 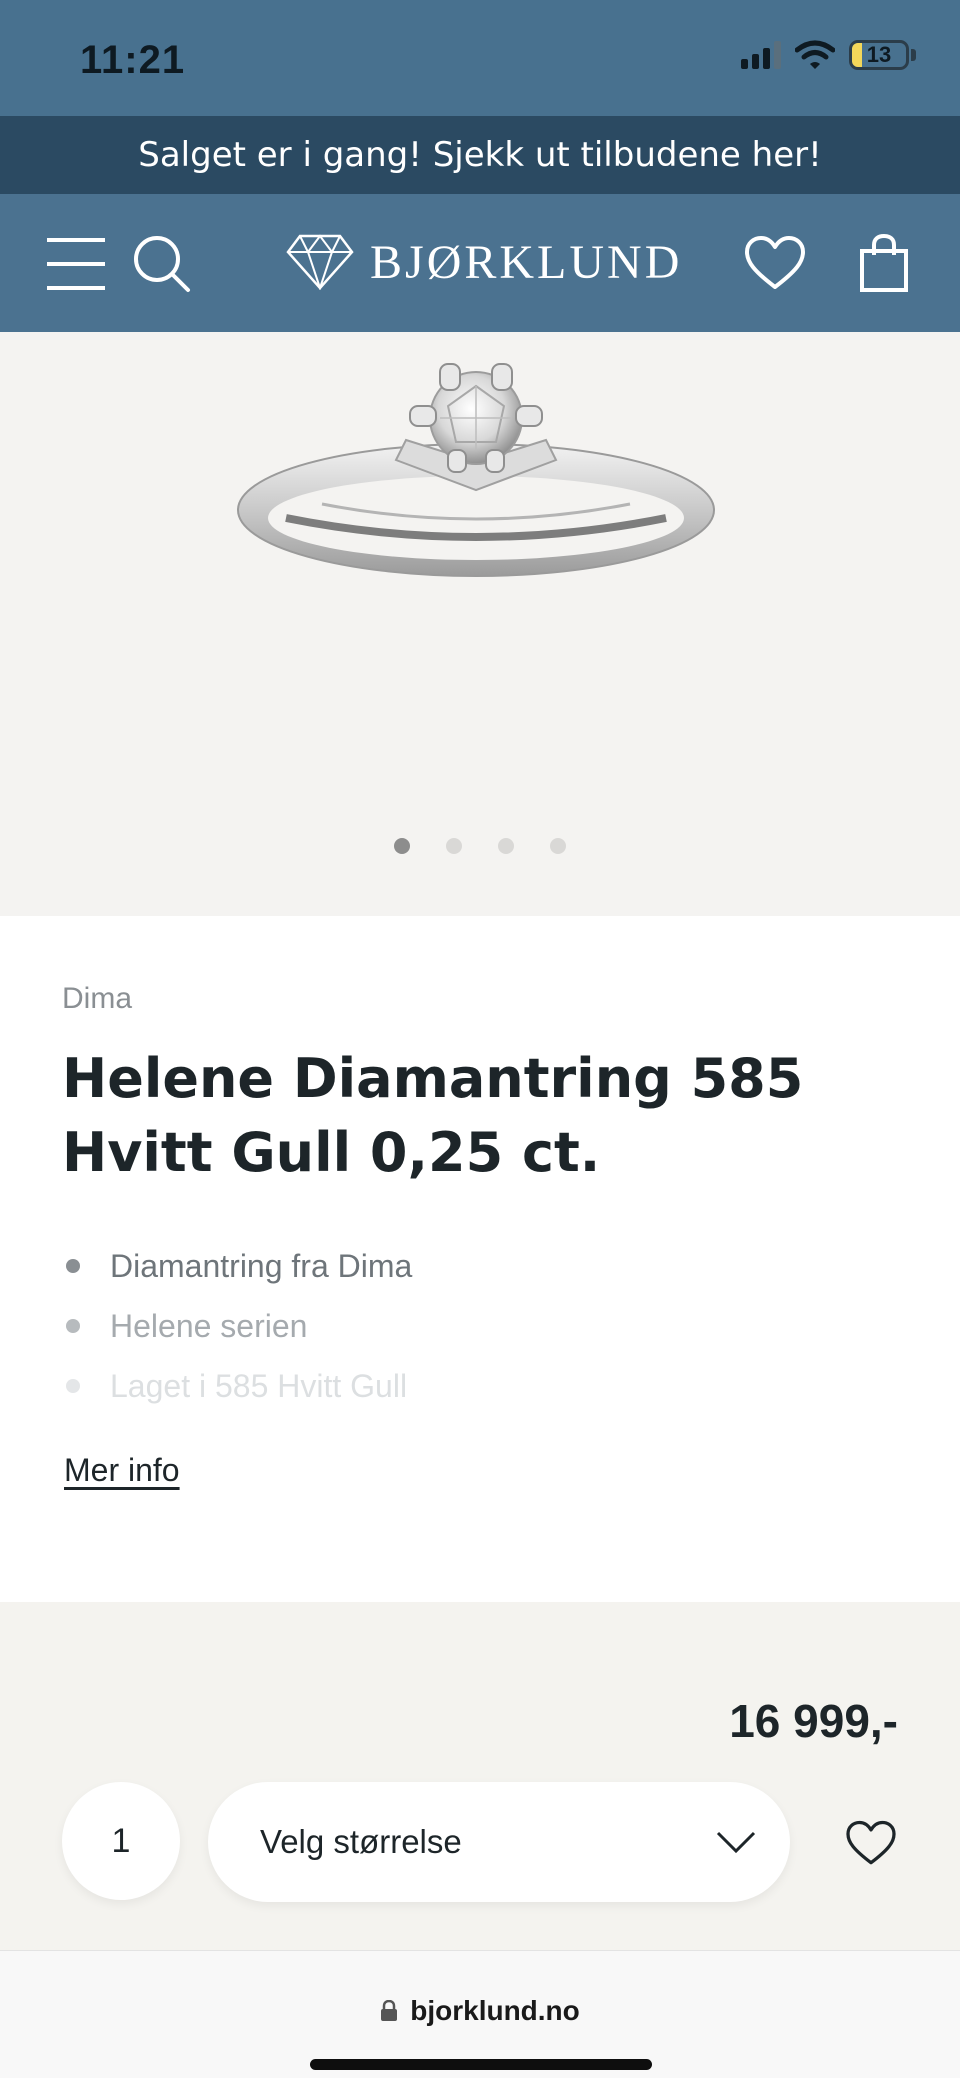 What do you see at coordinates (761, 55) in the screenshot?
I see `cellular-signal-icon` at bounding box center [761, 55].